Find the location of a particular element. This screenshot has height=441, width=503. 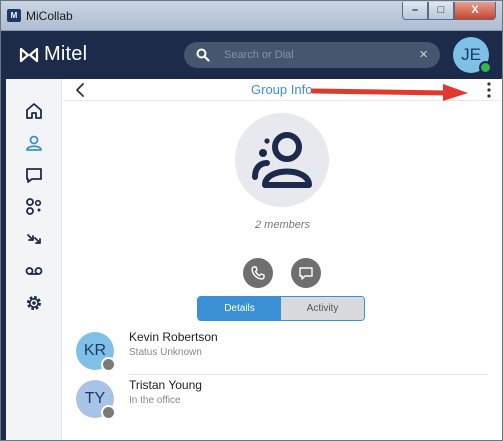

app-icon: M is located at coordinates (14, 15).